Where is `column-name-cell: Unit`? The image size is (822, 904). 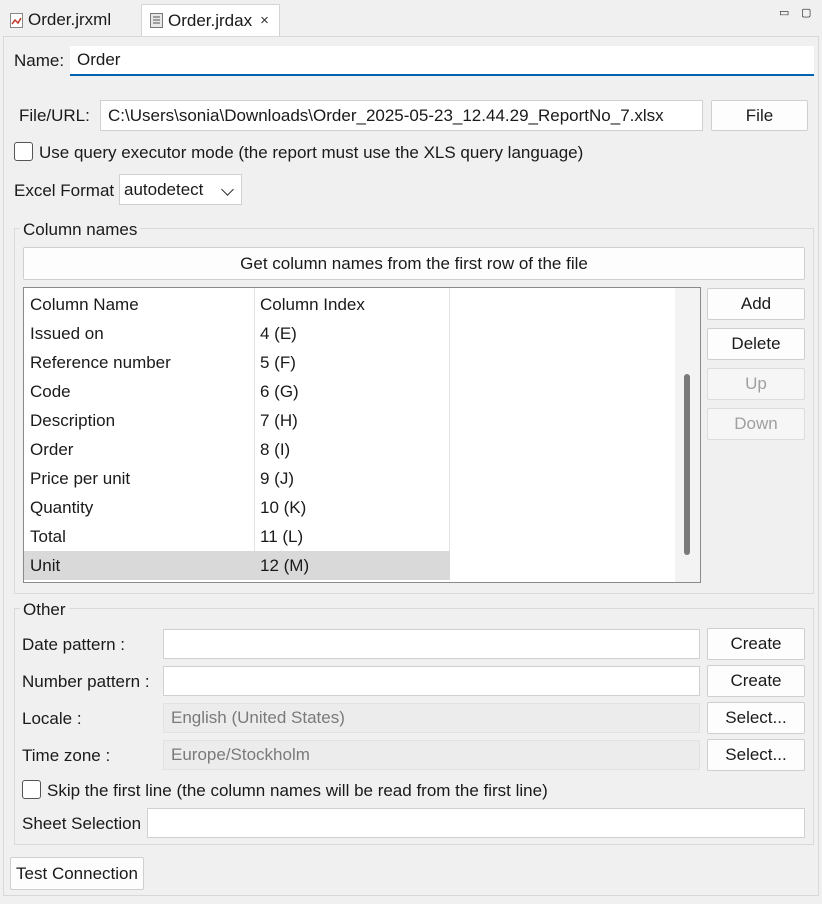
column-name-cell: Unit is located at coordinates (45, 565).